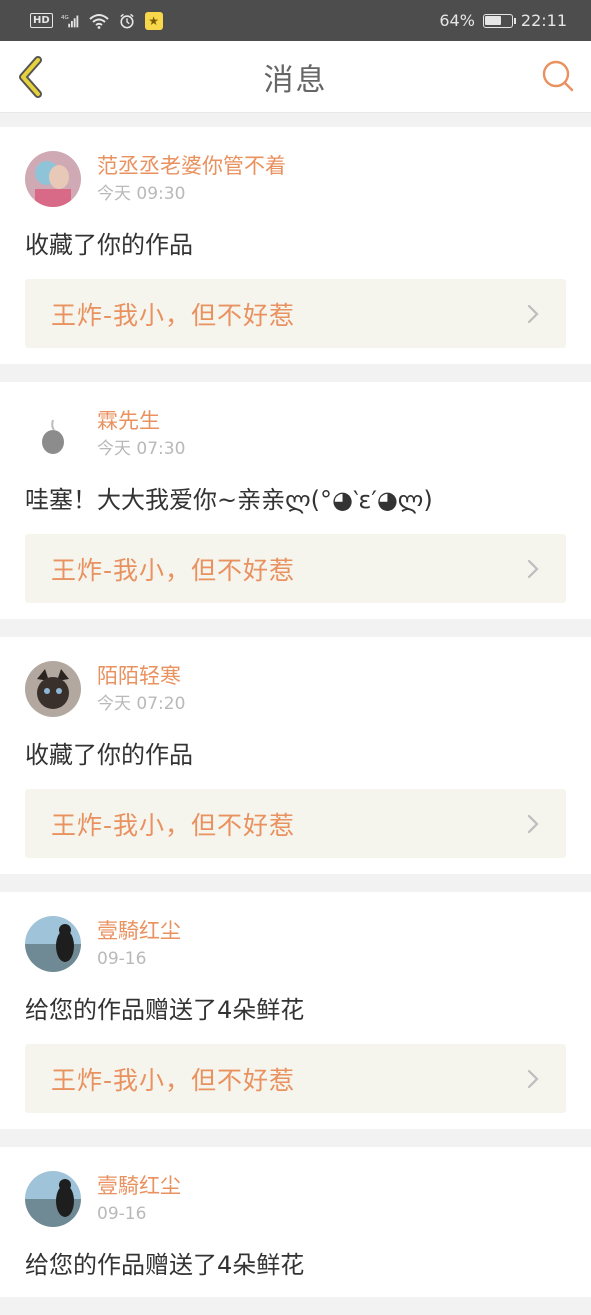 This screenshot has width=591, height=1315. I want to click on chevron-left-icon, so click(32, 77).